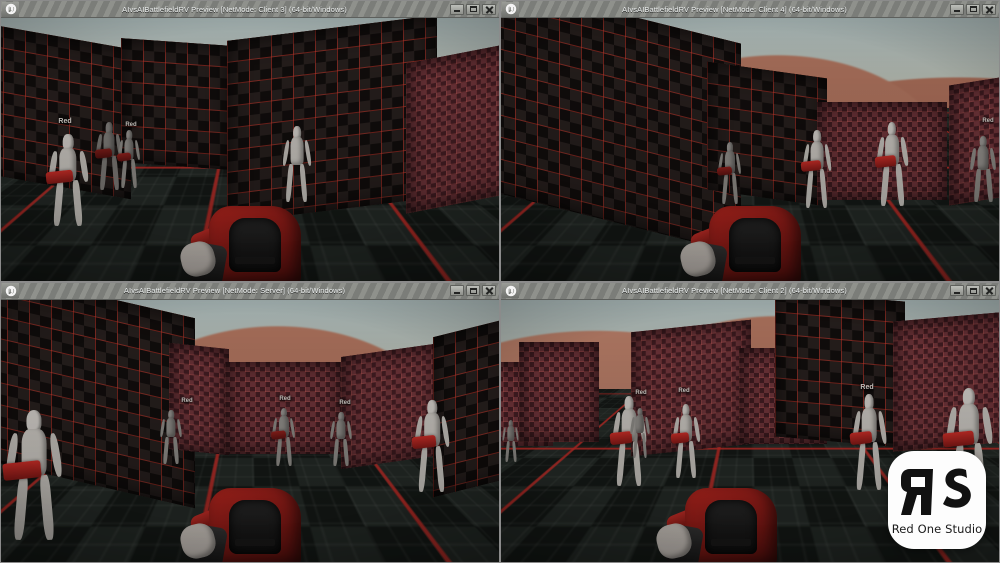 The width and height of the screenshot is (1000, 563). Describe the element at coordinates (937, 492) in the screenshot. I see `red-one-studio-monogram-icon` at that location.